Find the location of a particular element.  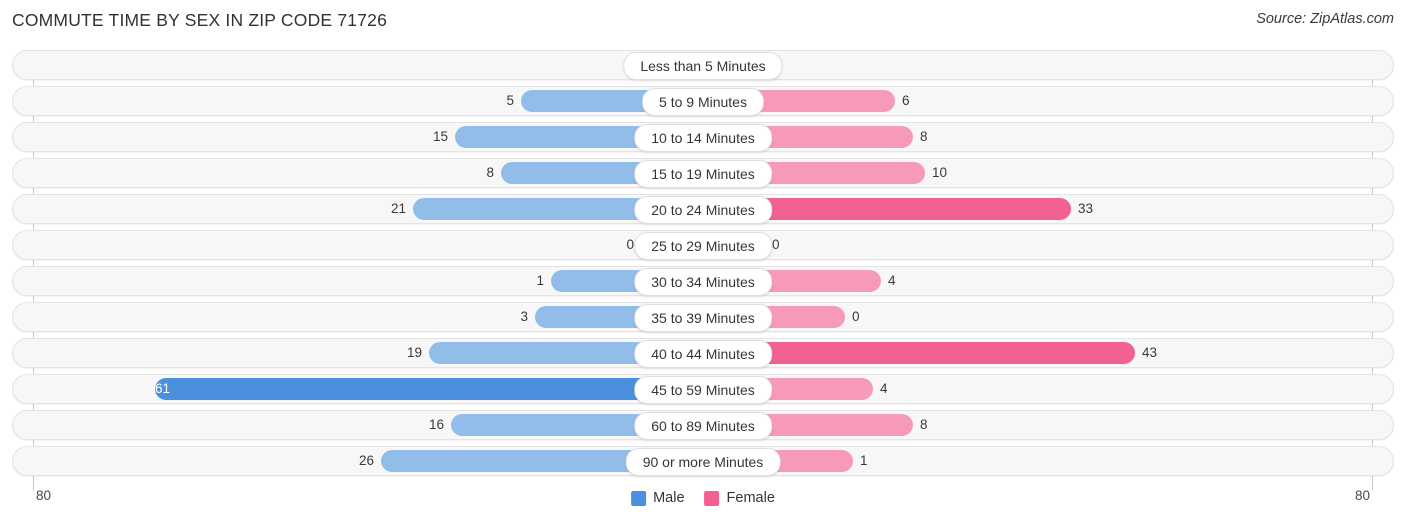

bar-row: 3 0 35 to 39 Minutes is located at coordinates (703, 317).